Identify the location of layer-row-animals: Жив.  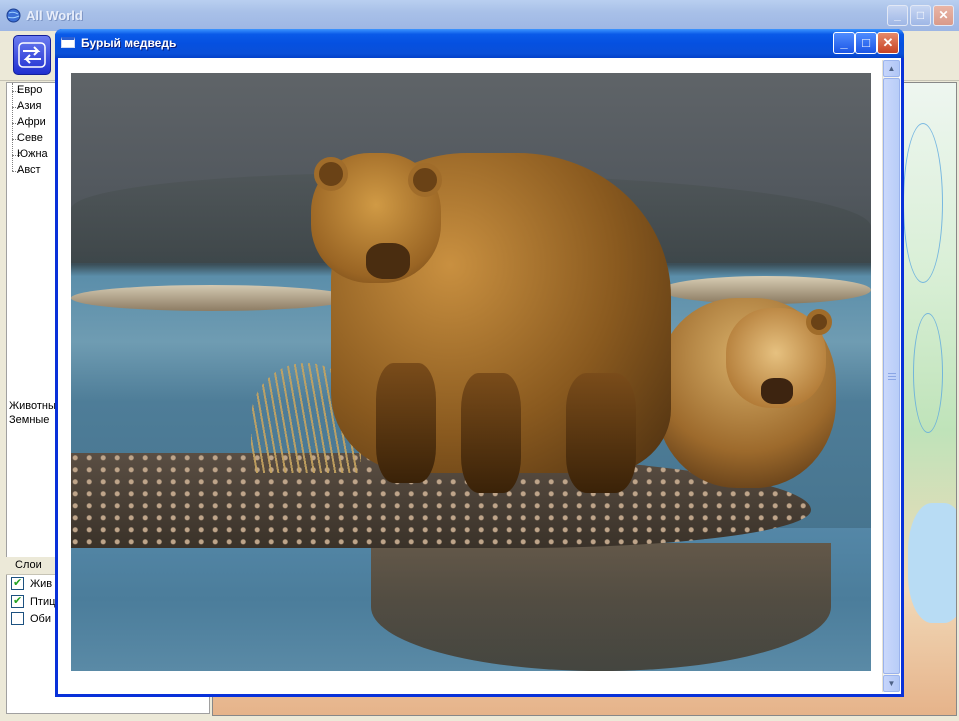
(32, 584).